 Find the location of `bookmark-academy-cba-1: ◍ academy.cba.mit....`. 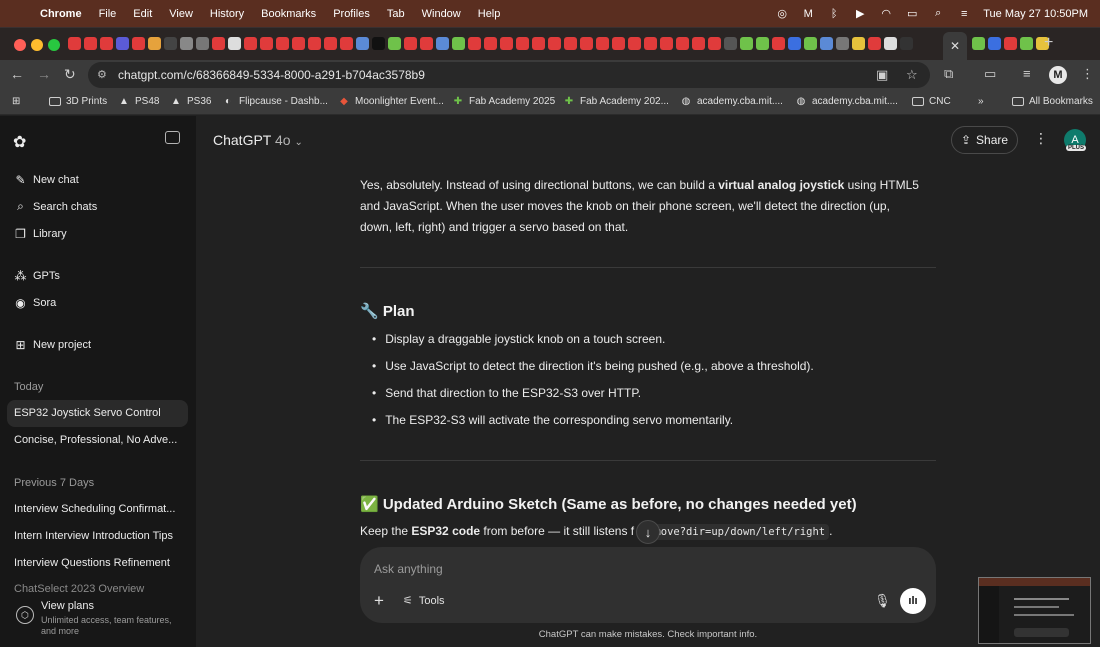

bookmark-academy-cba-1: ◍ academy.cba.mit.... is located at coordinates (731, 101).